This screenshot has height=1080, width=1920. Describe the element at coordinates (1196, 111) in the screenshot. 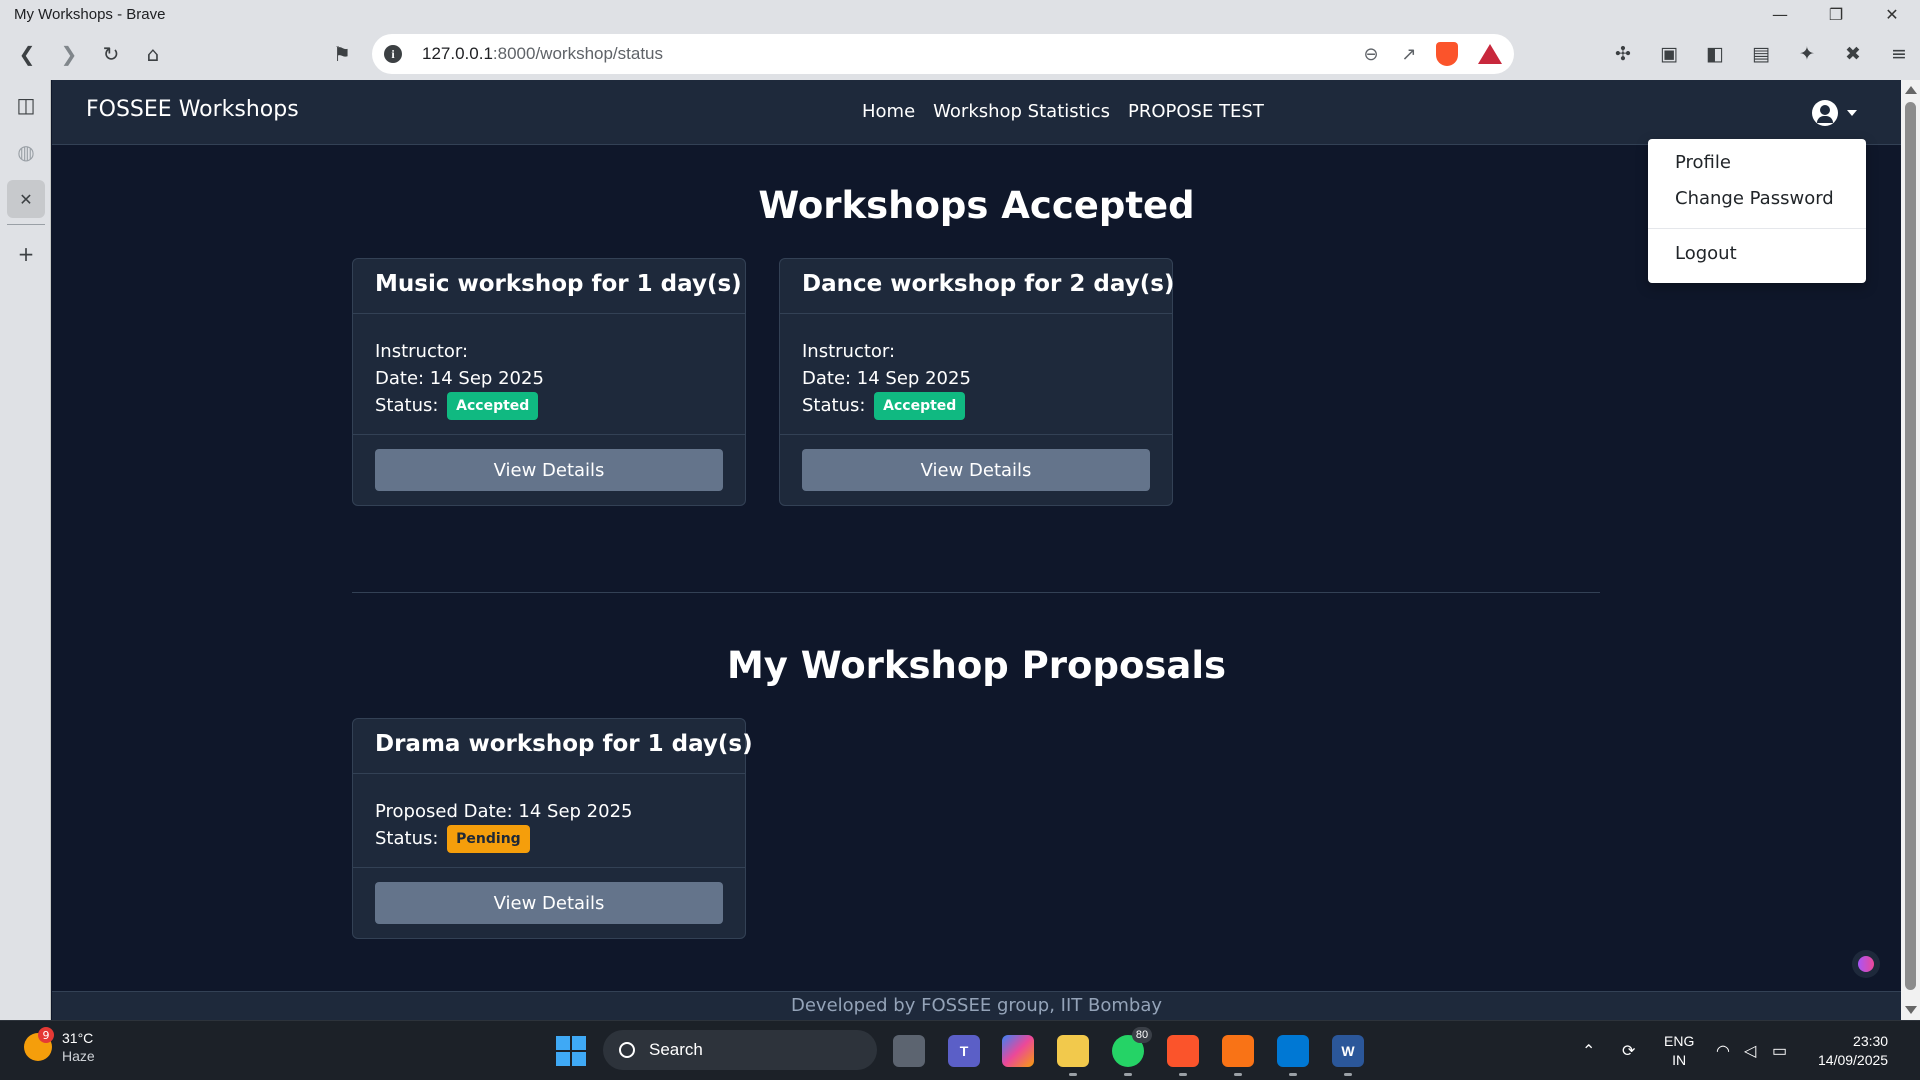

I see `nav-link-propose-test: PROPOSE TEST` at that location.